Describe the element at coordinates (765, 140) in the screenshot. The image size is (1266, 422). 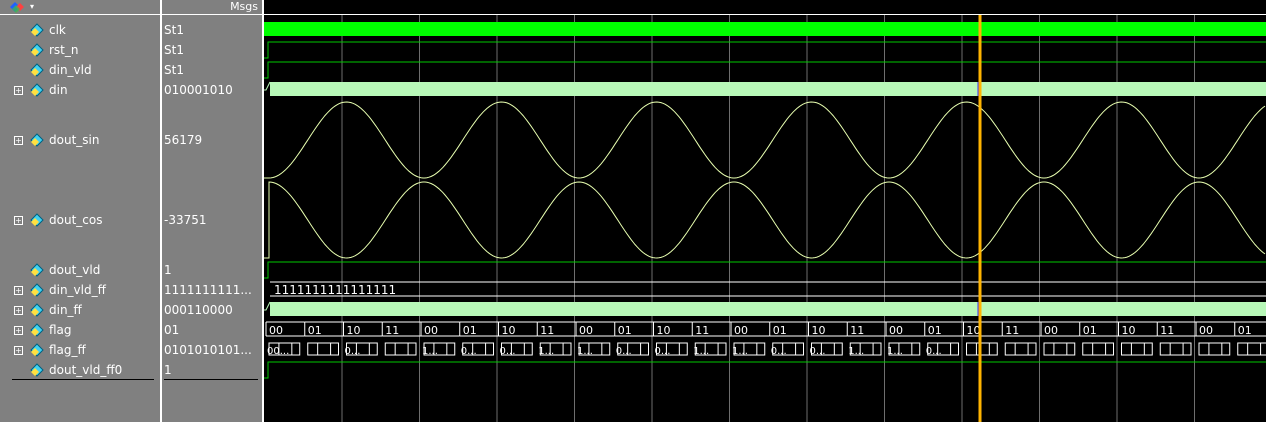
I see `analog-trace` at that location.